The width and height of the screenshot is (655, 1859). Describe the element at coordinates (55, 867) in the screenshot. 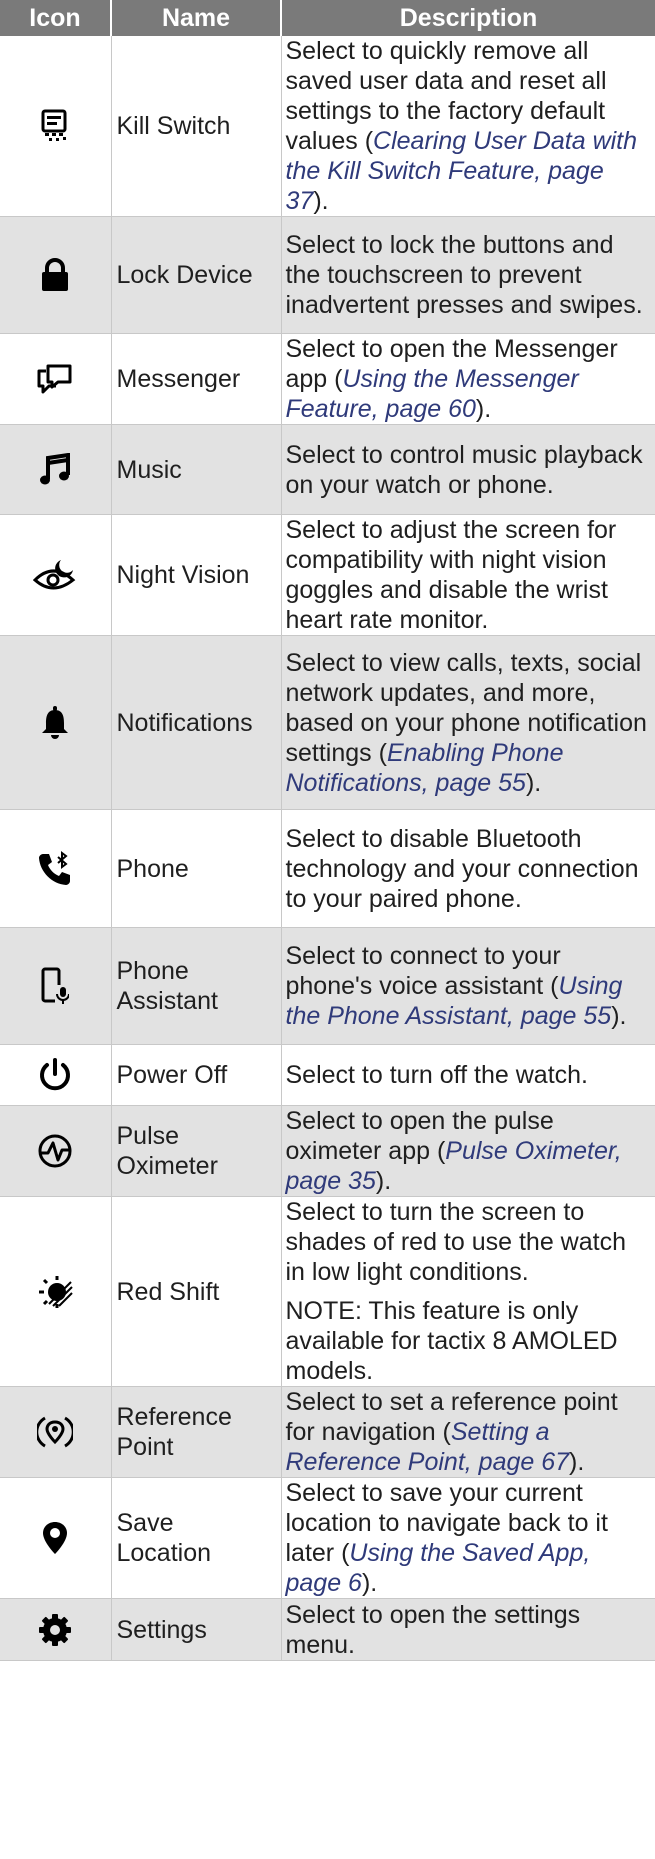

I see `phone-bluetooth-icon` at that location.